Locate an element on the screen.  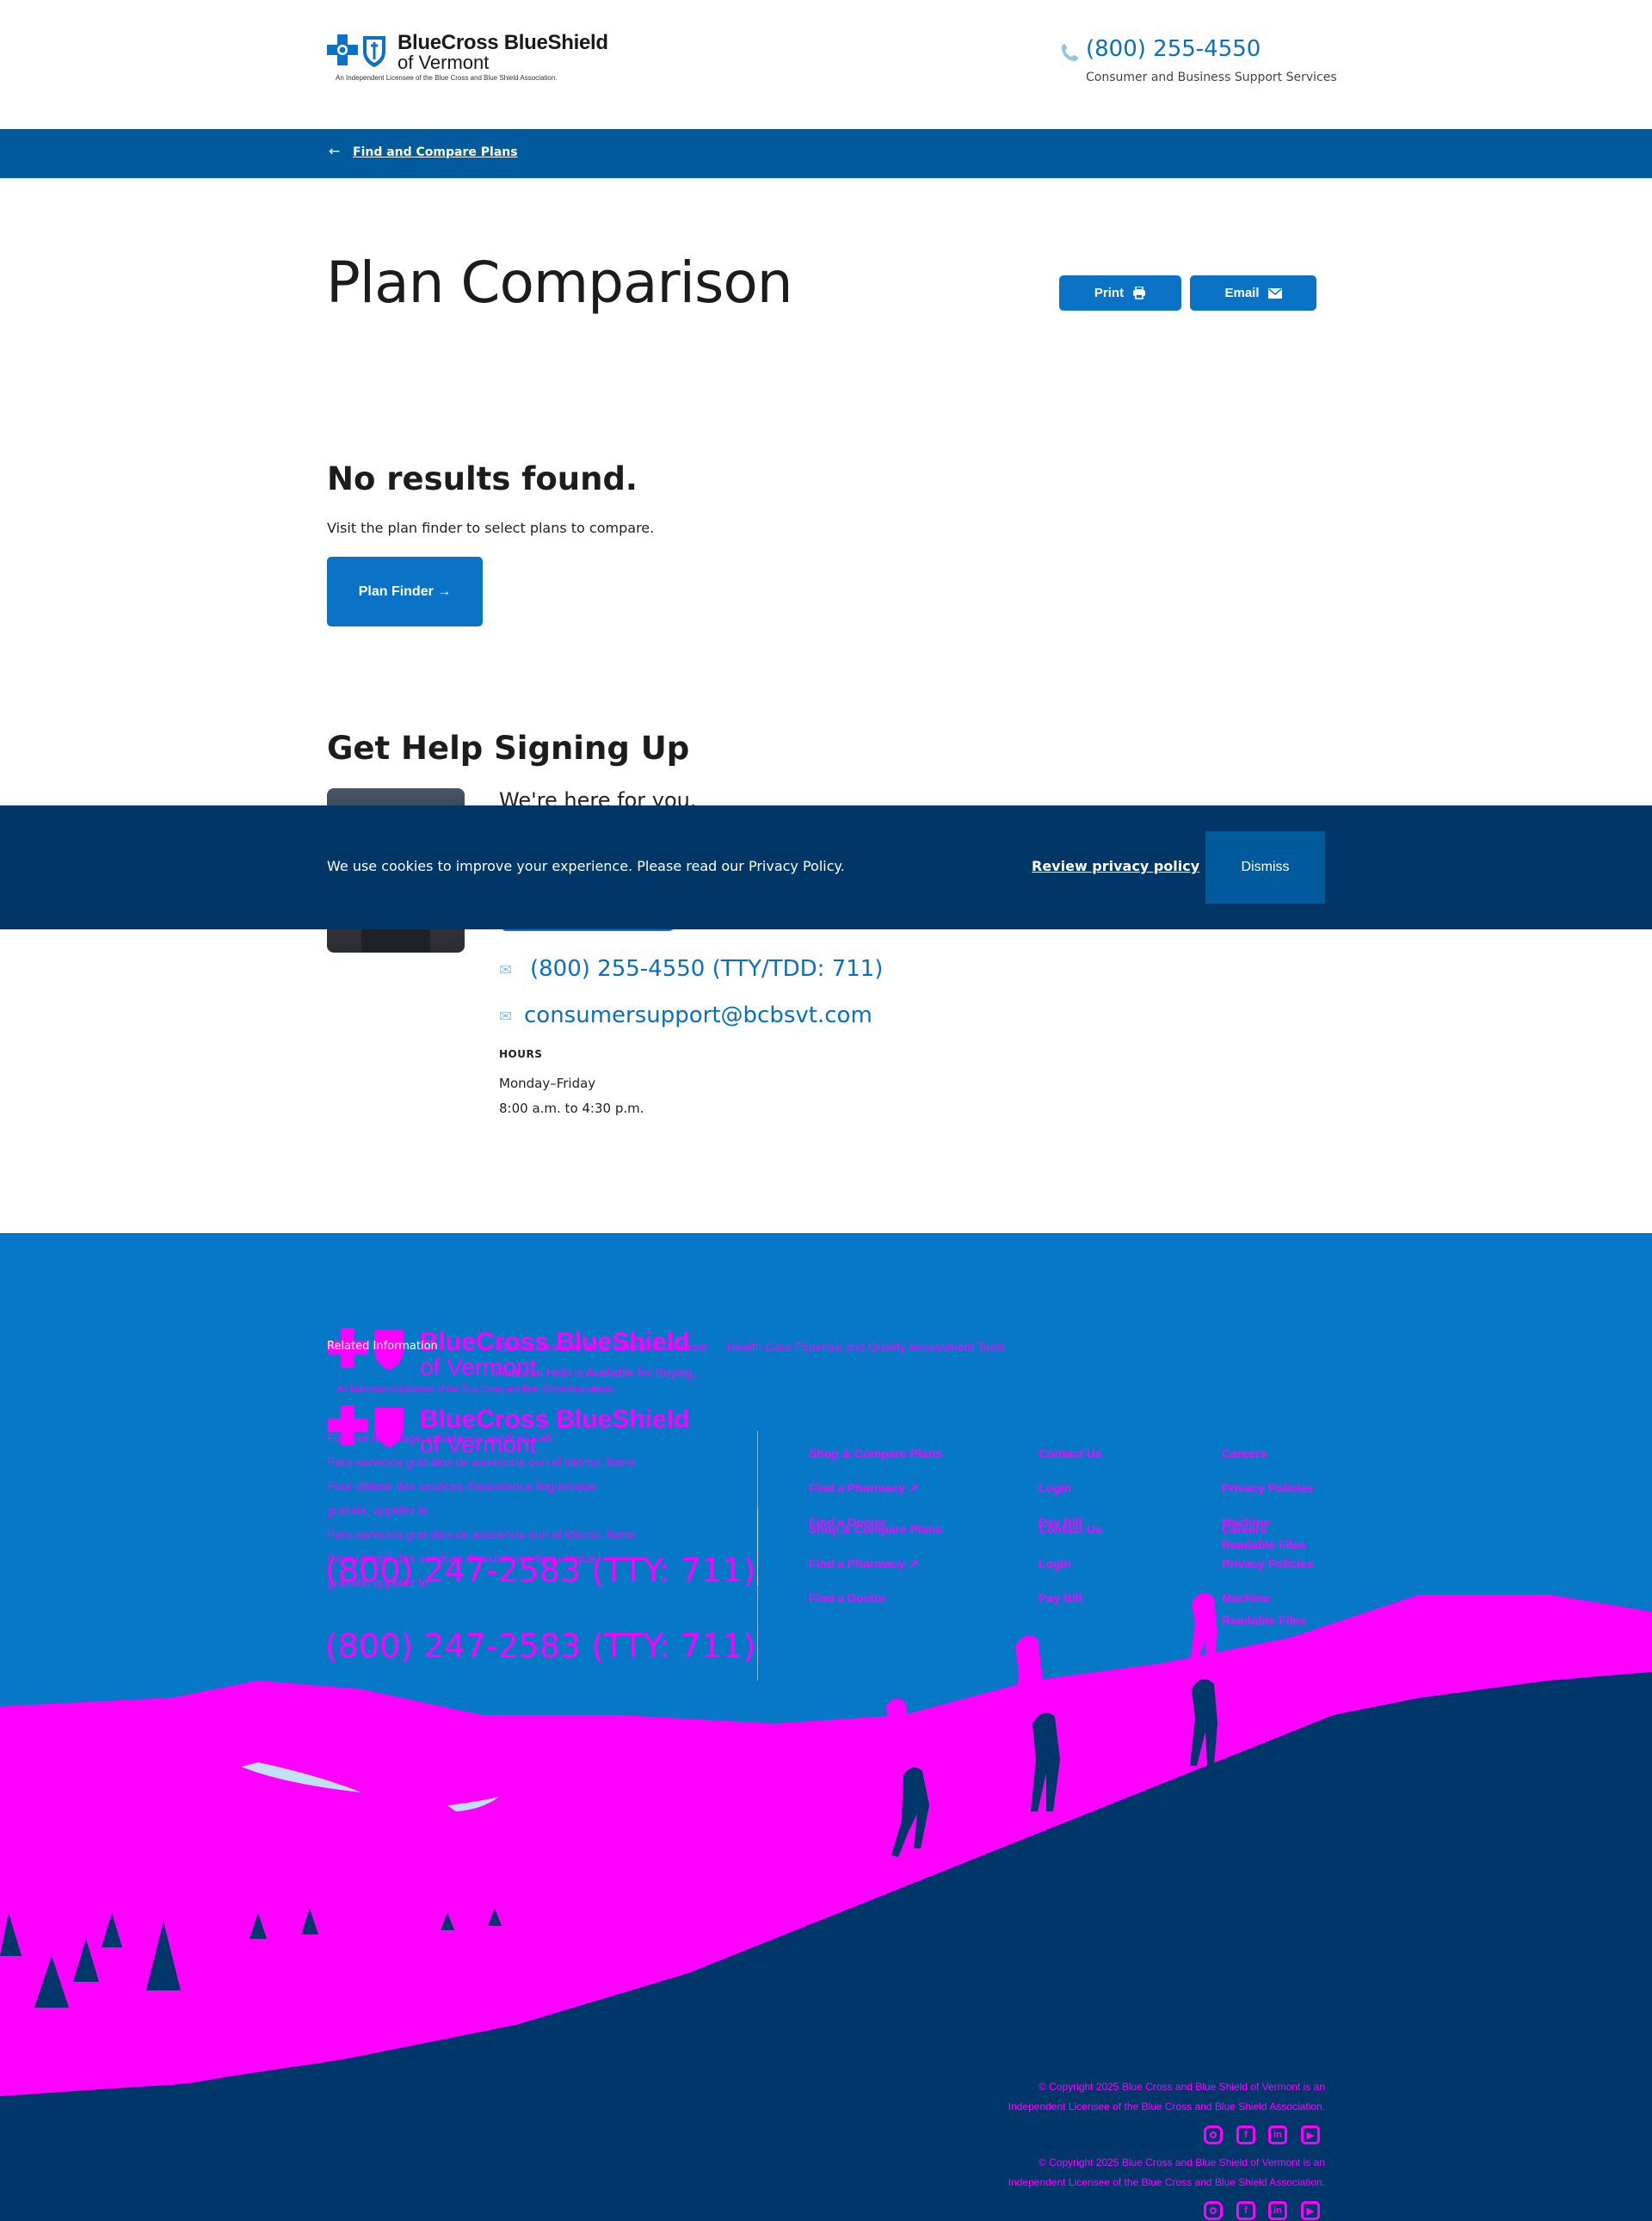
footer-link-pay-bill: Pay Bill is located at coordinates (1060, 1598).